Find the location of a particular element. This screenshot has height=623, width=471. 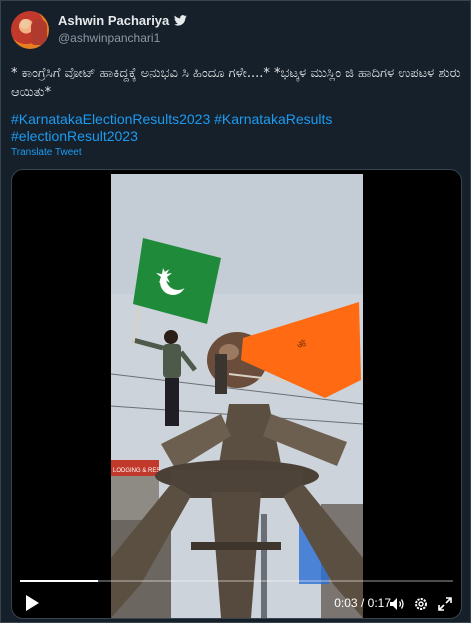

volume-icon is located at coordinates (397, 604).